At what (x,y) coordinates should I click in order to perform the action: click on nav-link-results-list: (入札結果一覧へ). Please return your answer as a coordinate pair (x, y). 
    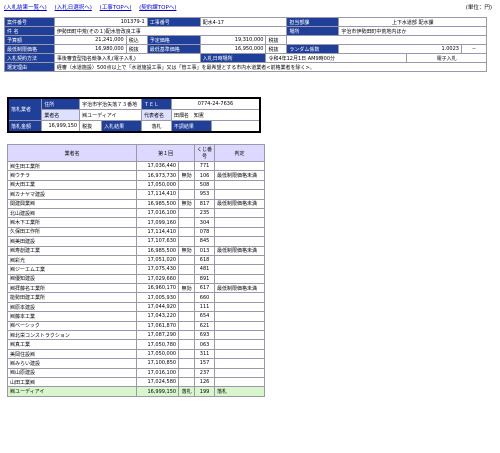
    Looking at the image, I should click on (25, 8).